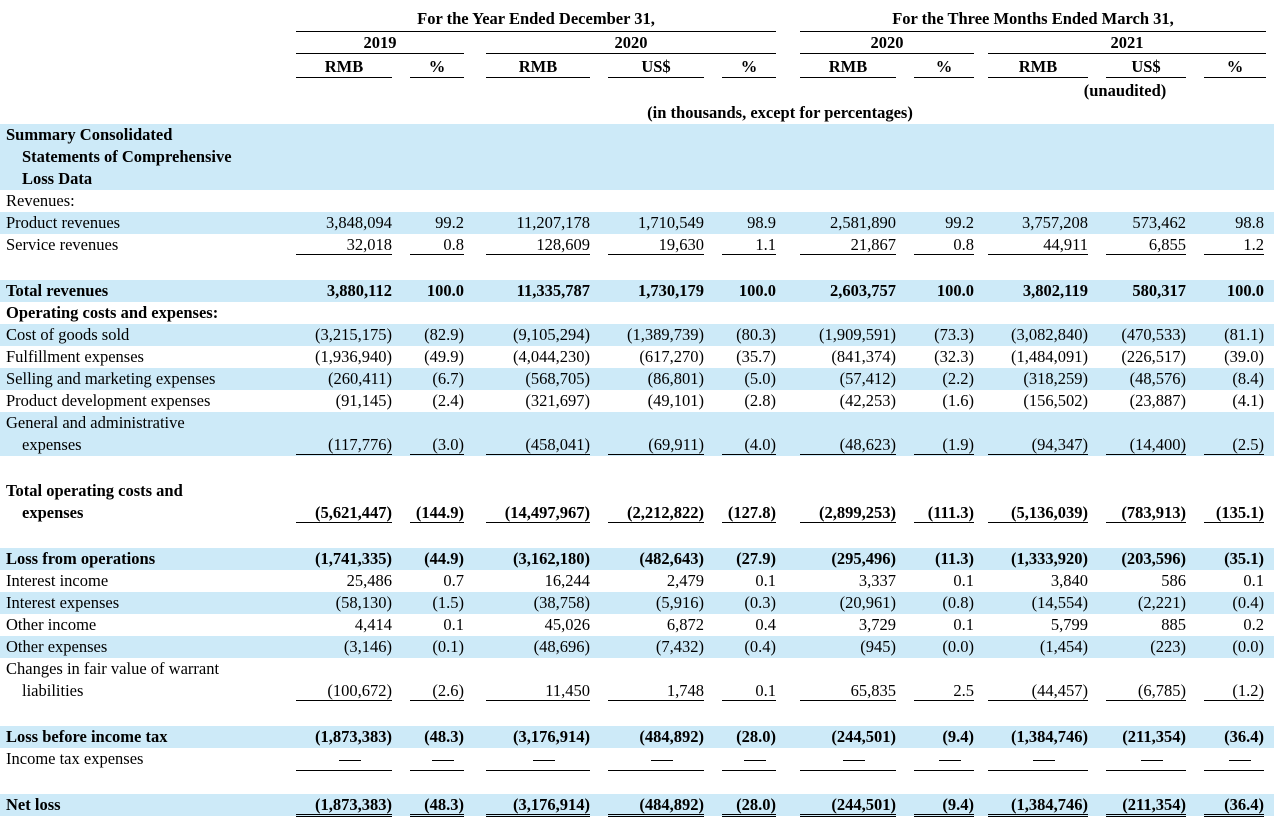 This screenshot has width=1274, height=838. Describe the element at coordinates (353, 512) in the screenshot. I see `table-cell: (5,621,447)` at that location.